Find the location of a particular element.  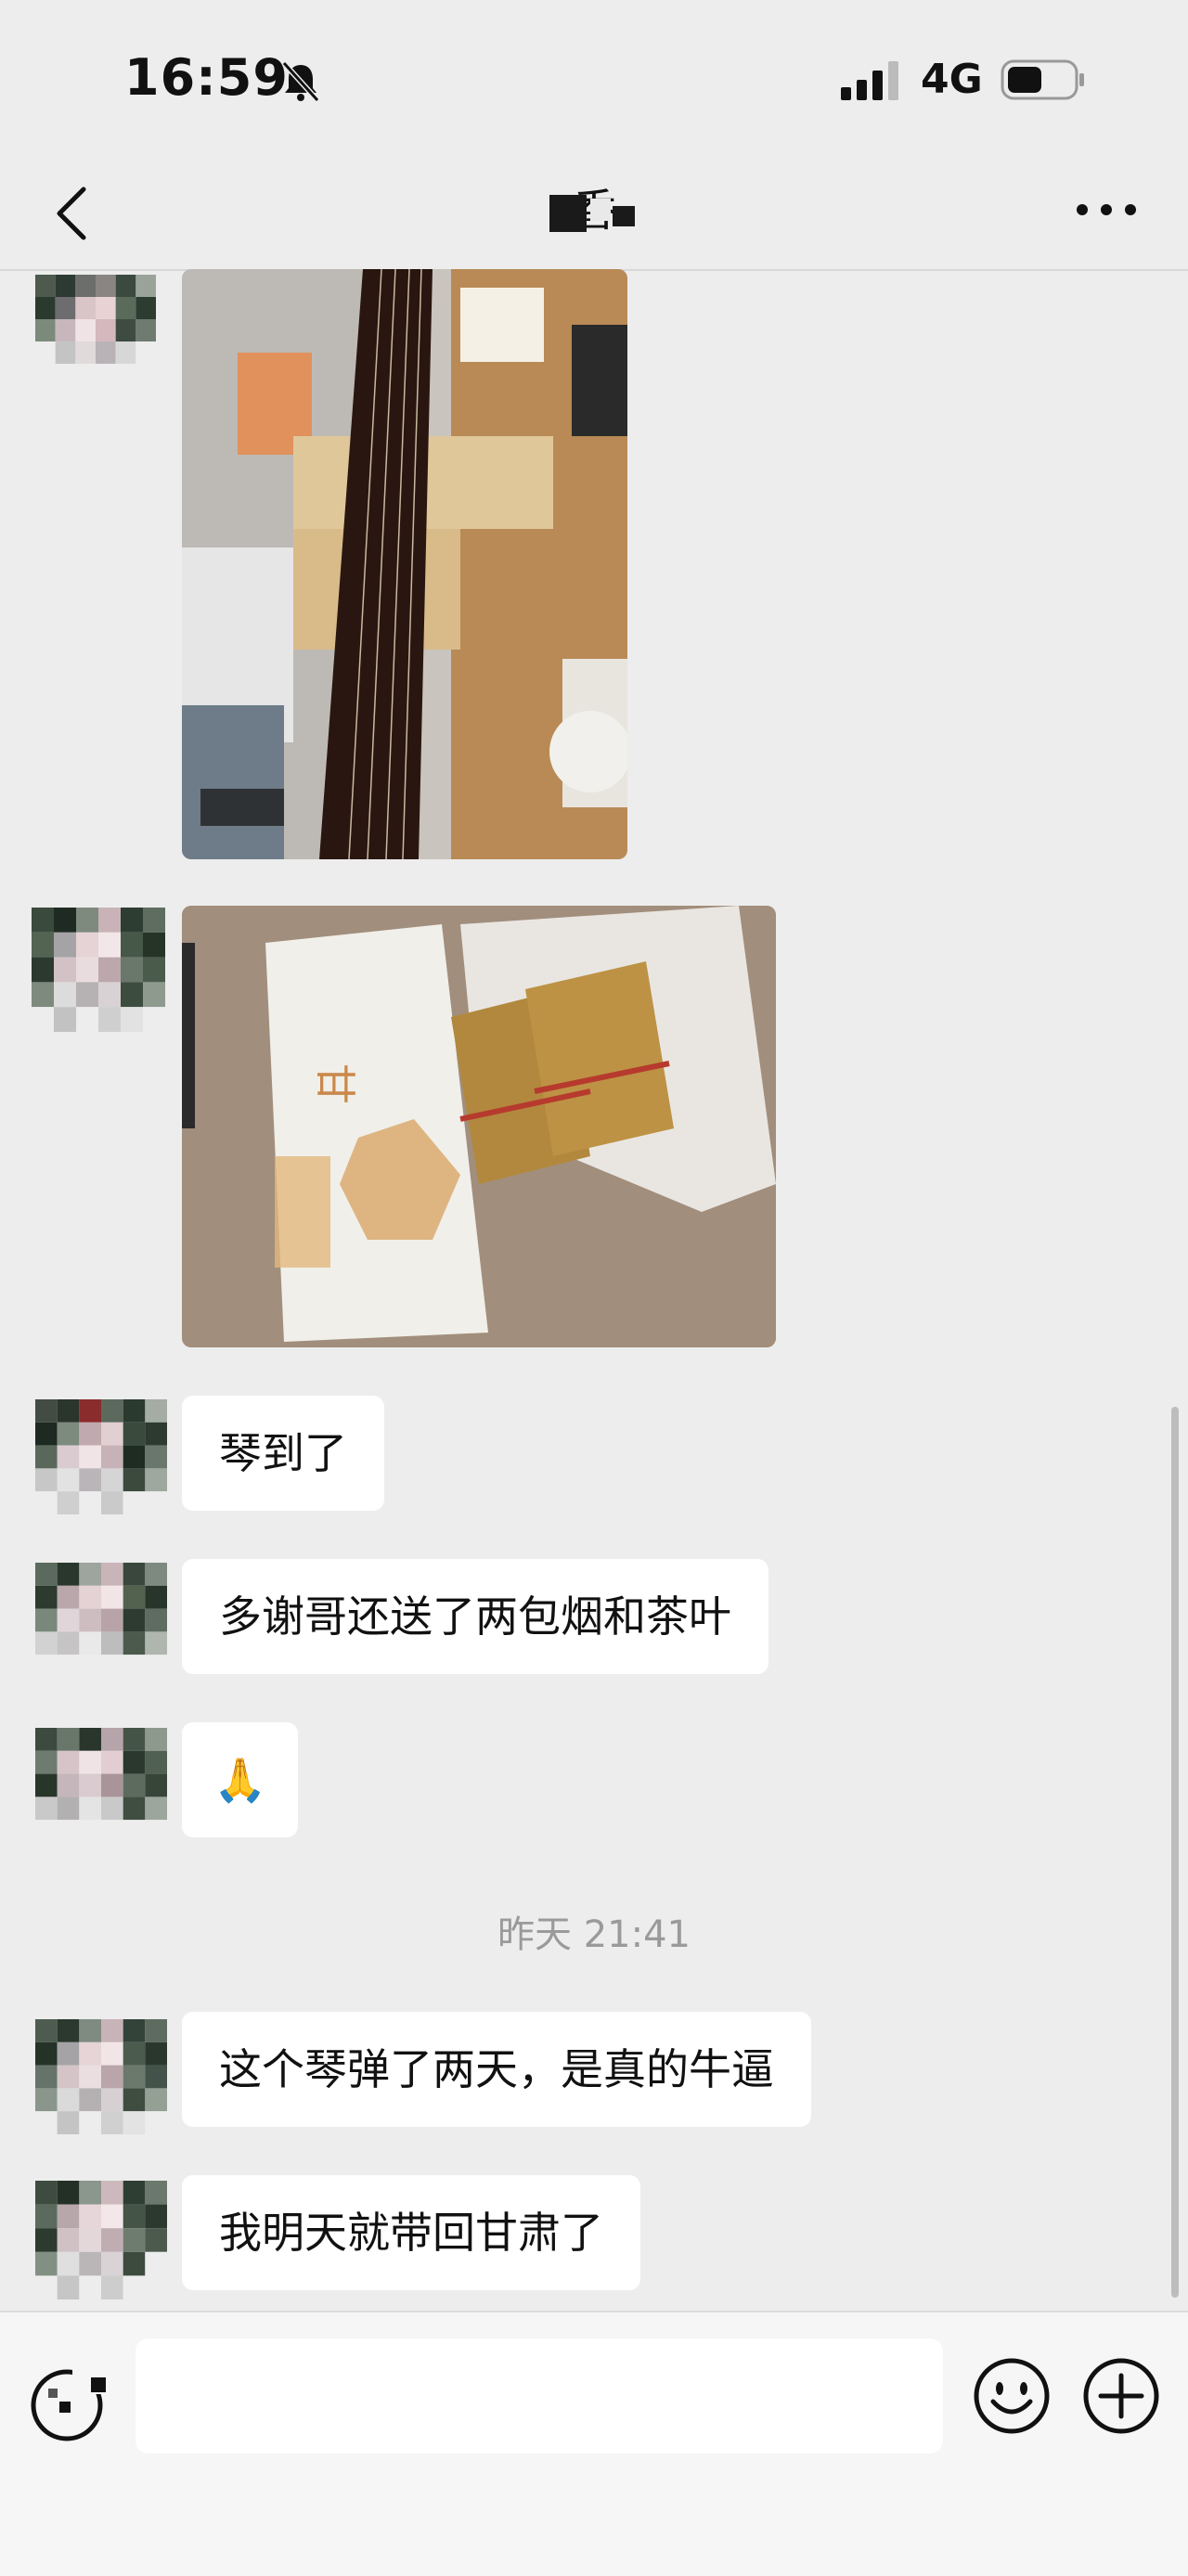

message-image-guqin is located at coordinates (404, 564).